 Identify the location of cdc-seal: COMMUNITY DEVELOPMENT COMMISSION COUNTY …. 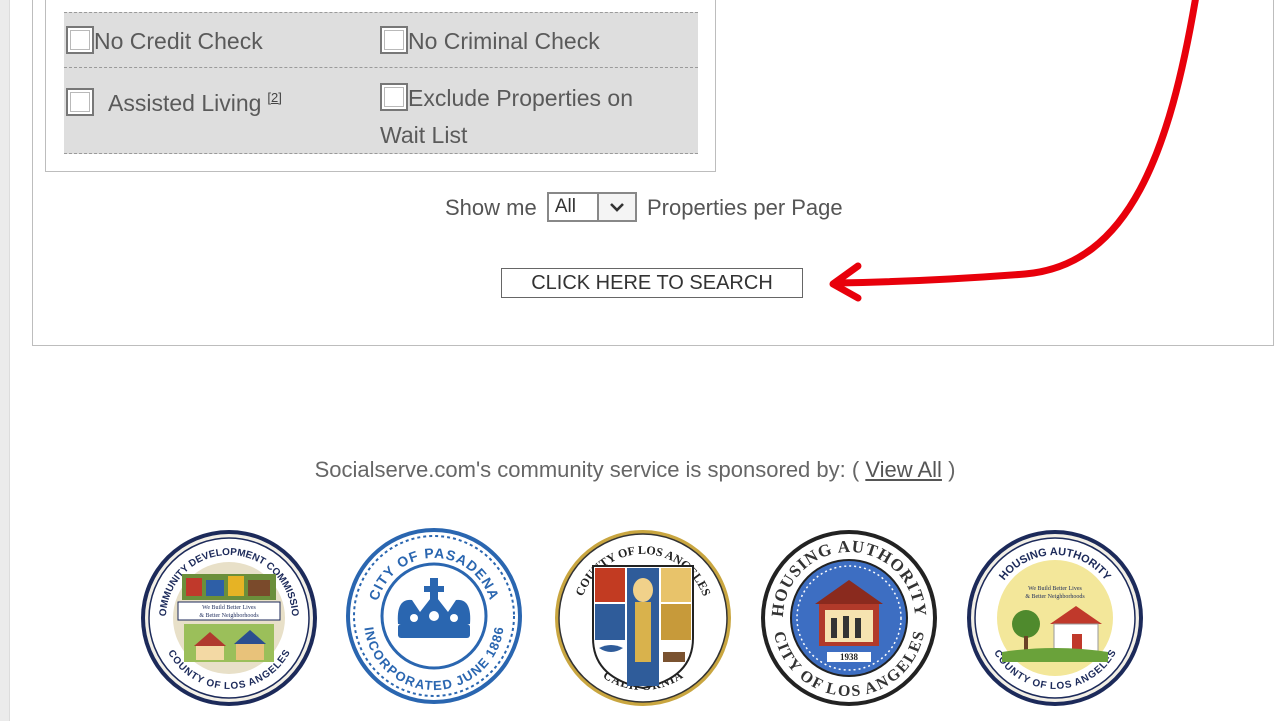
(229, 618).